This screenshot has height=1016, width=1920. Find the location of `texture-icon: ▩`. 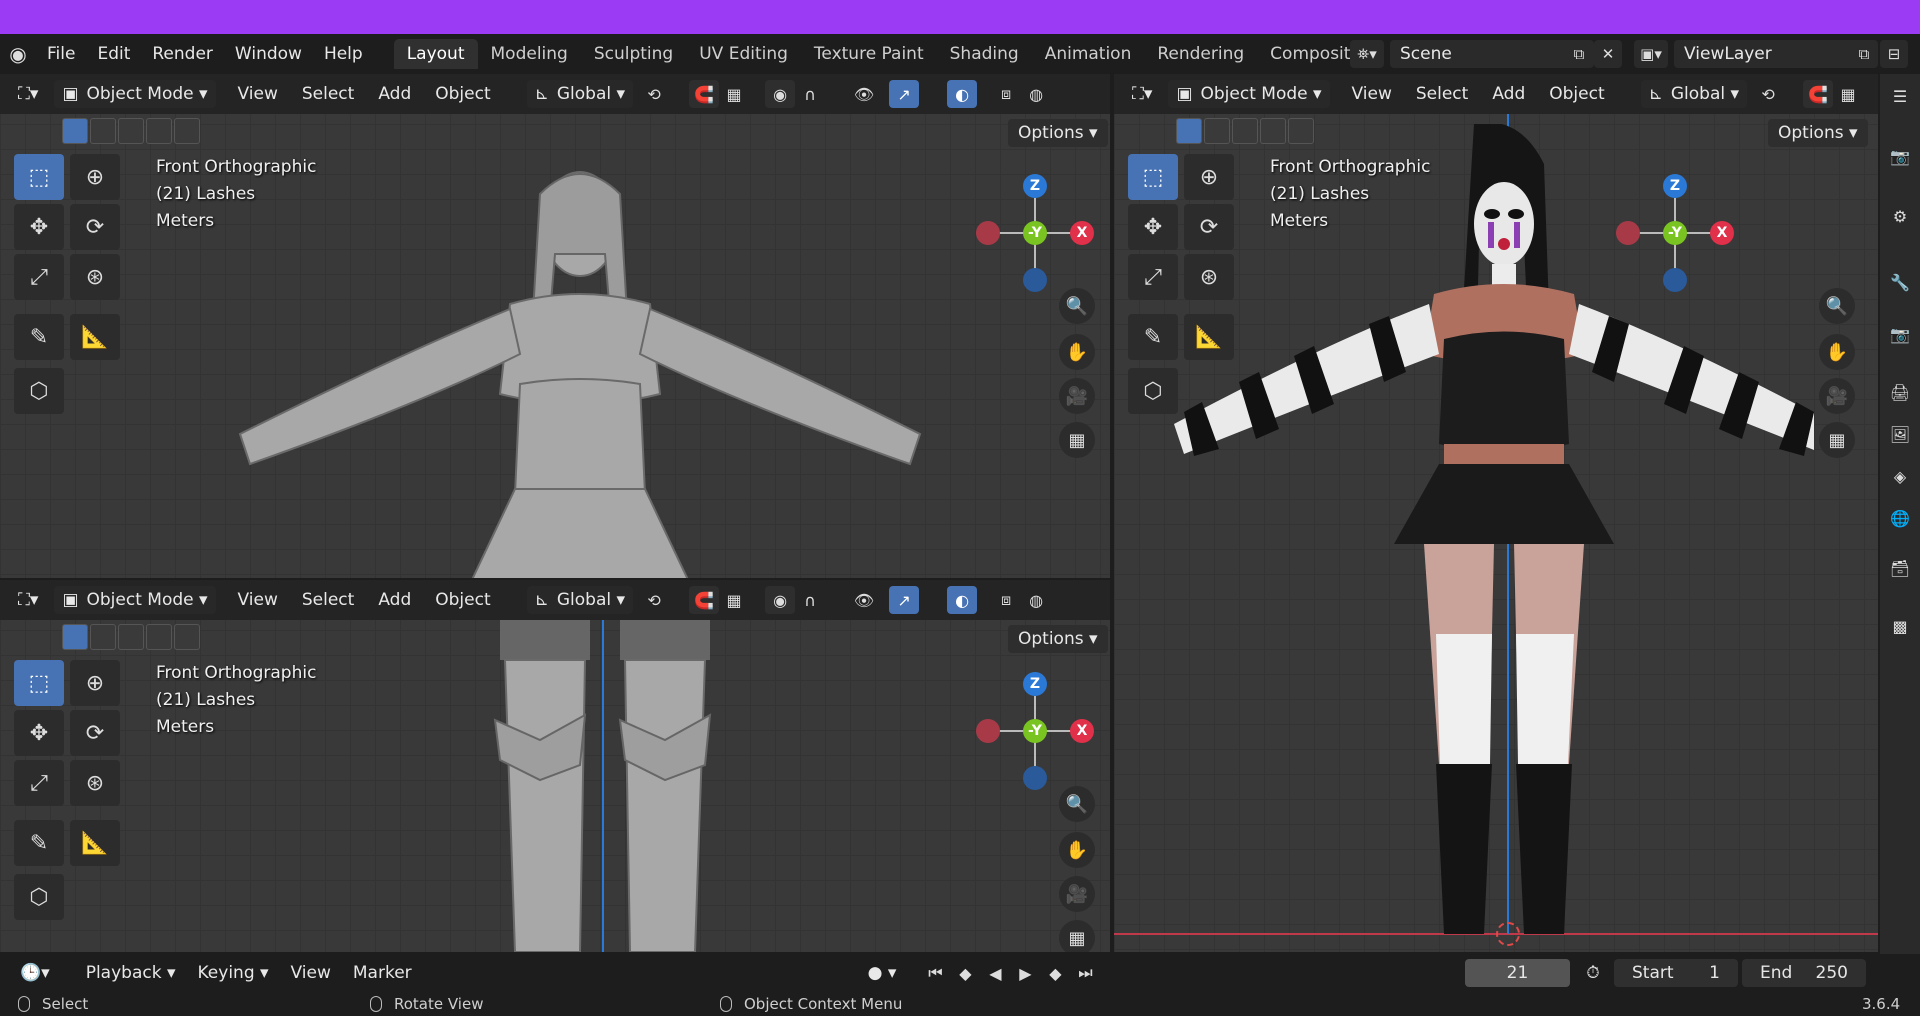

texture-icon: ▩ is located at coordinates (1900, 626).